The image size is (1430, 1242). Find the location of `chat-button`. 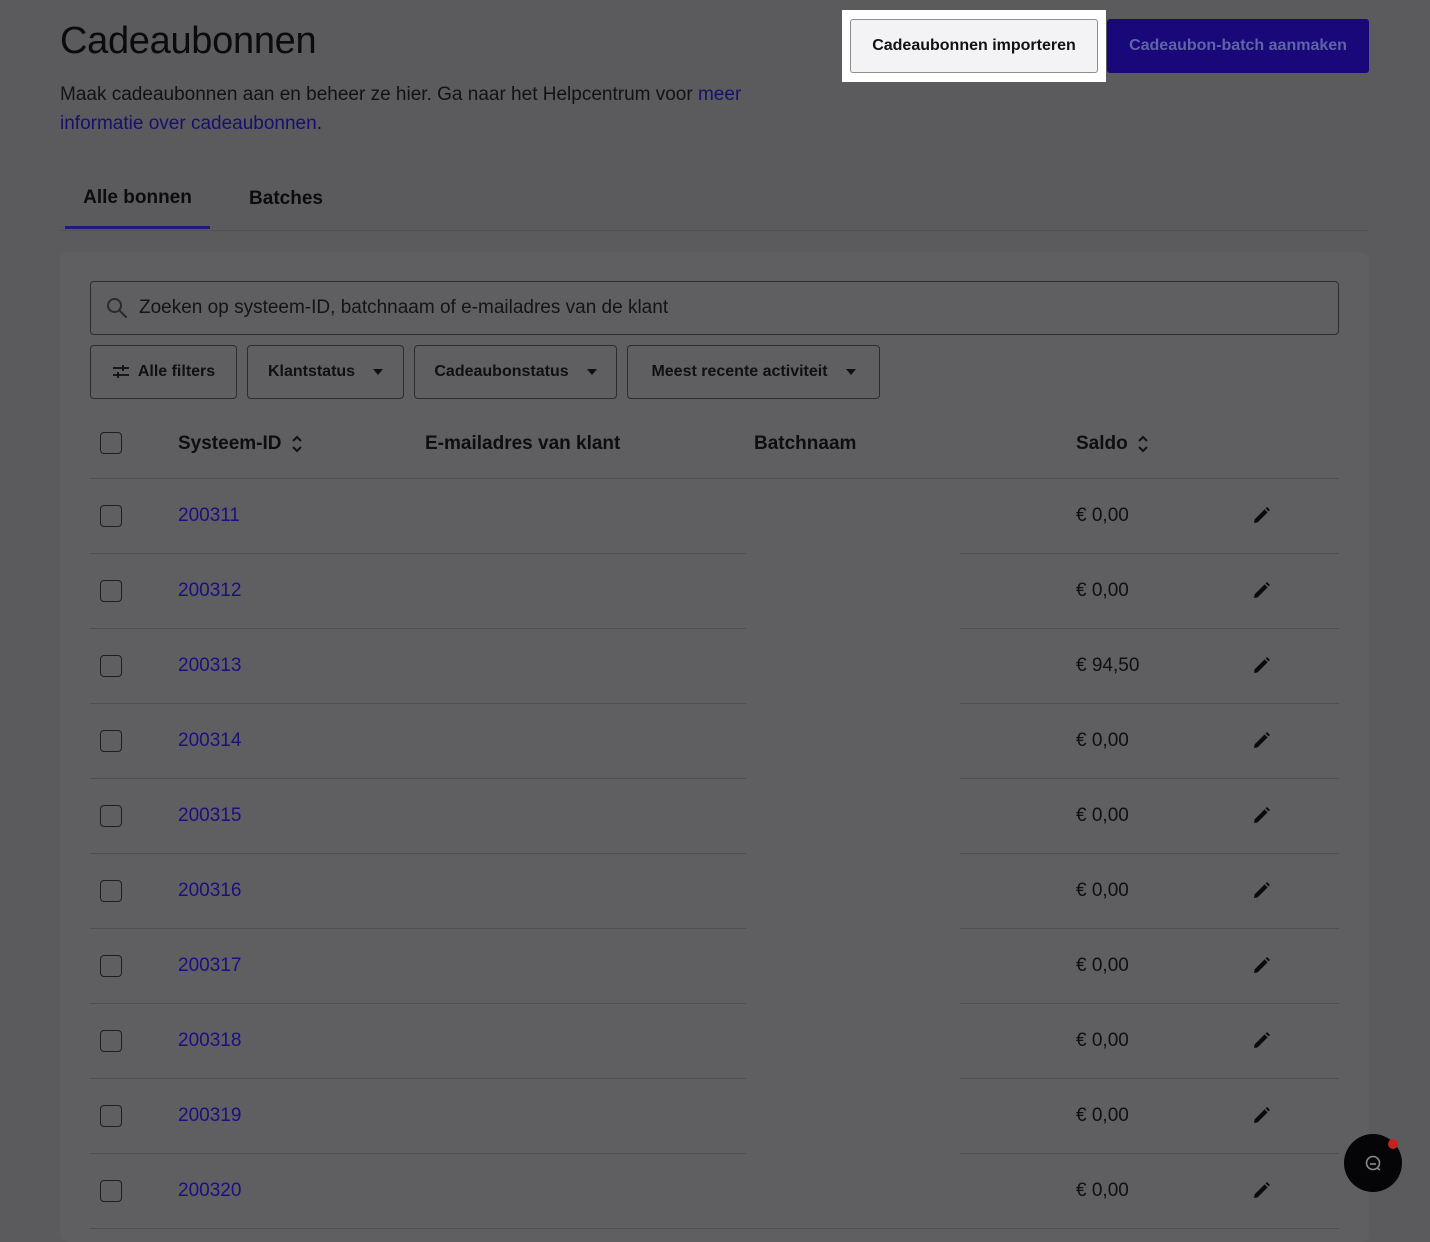

chat-button is located at coordinates (1373, 1163).